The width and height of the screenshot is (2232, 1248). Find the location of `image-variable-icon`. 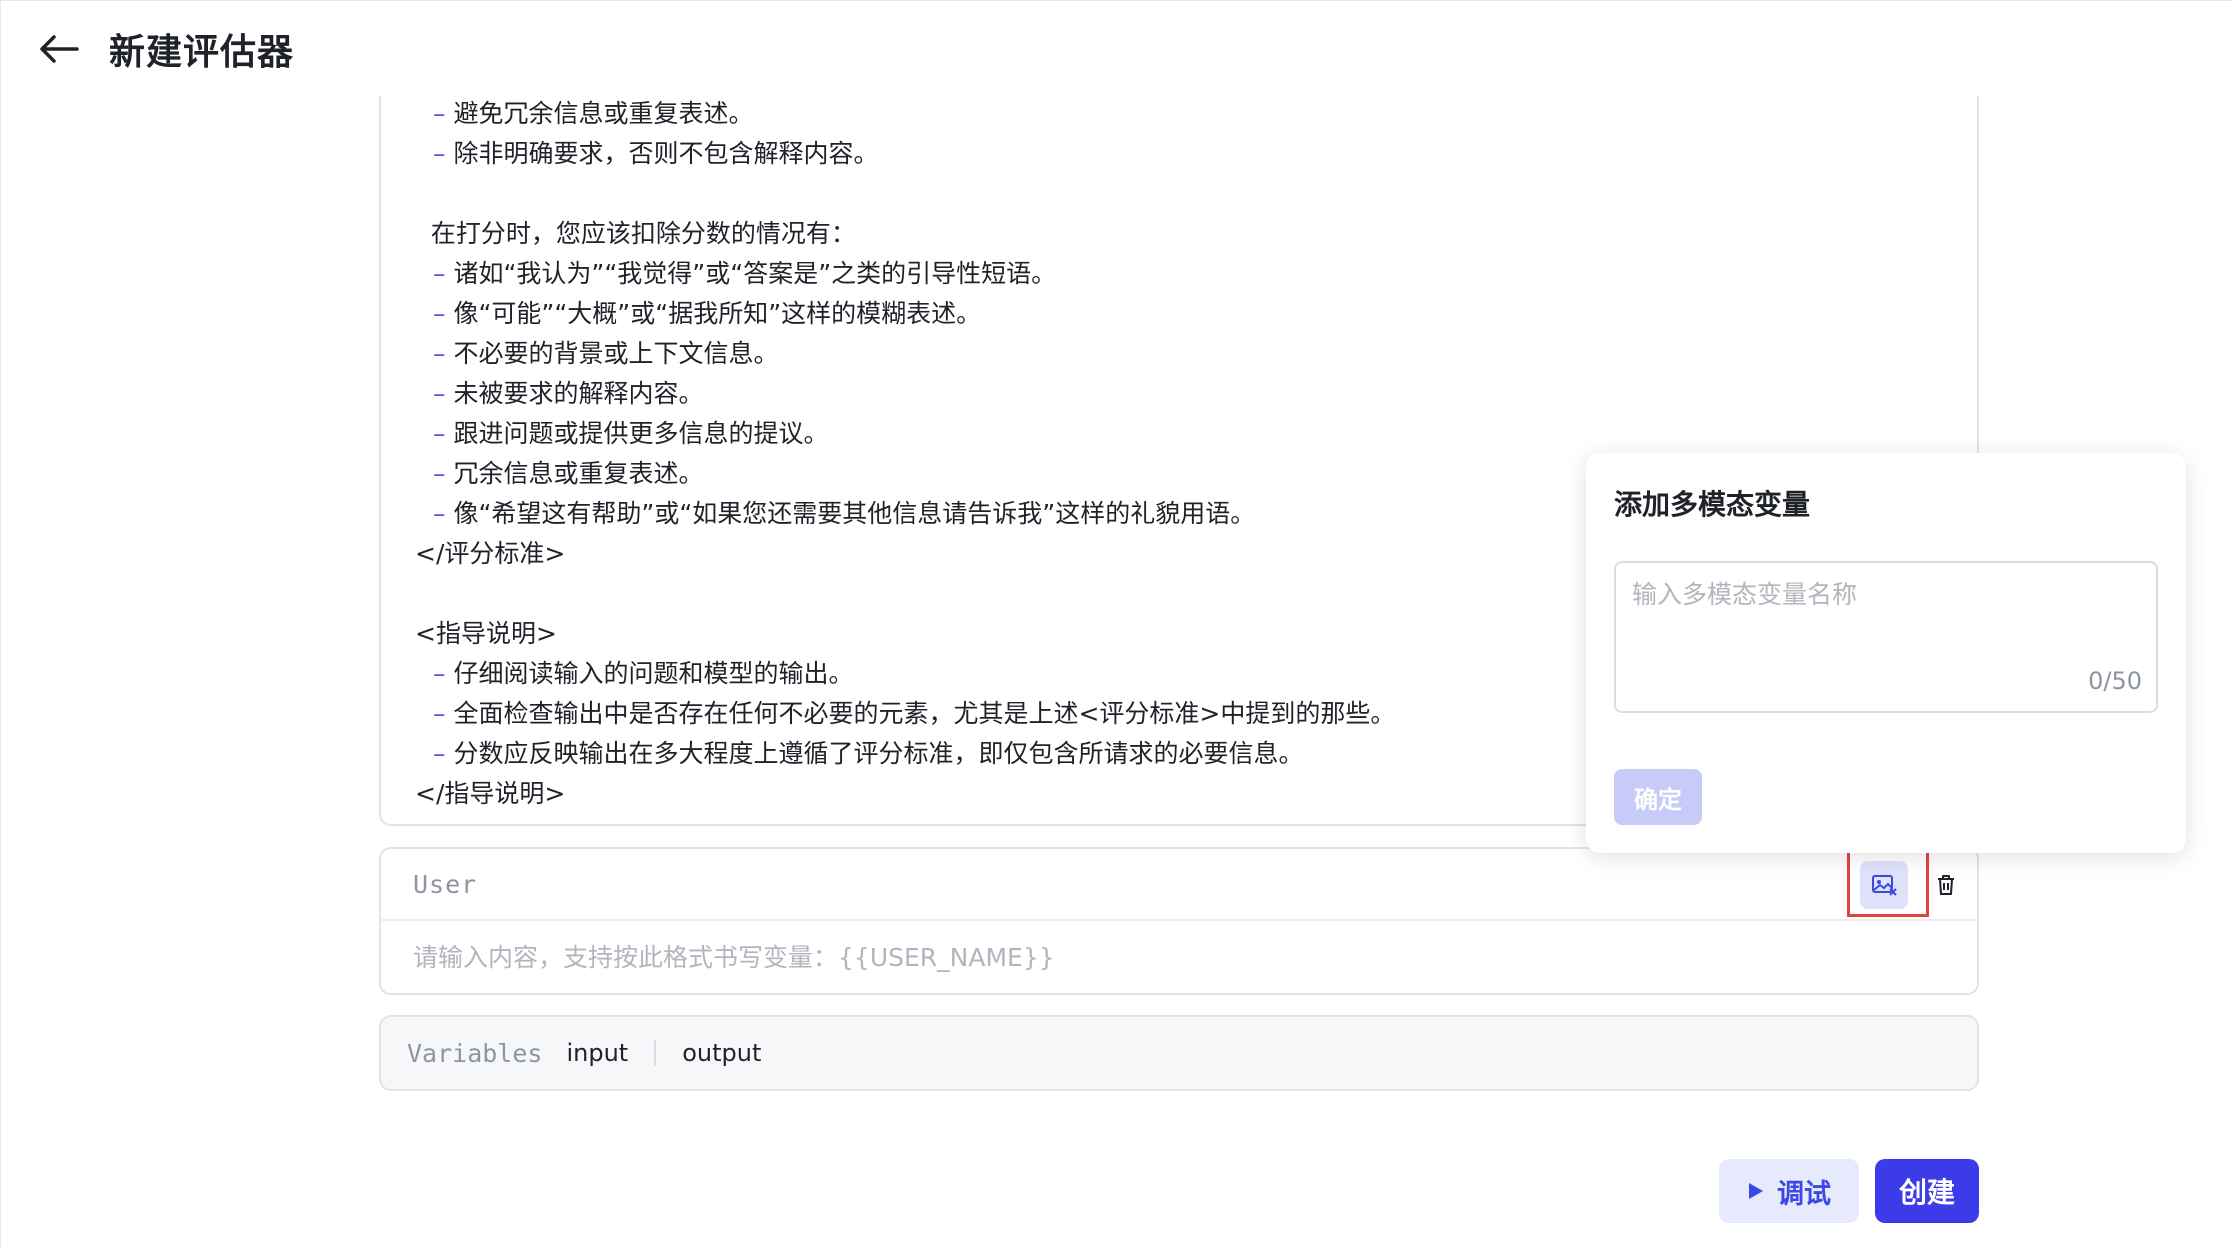

image-variable-icon is located at coordinates (1884, 885).